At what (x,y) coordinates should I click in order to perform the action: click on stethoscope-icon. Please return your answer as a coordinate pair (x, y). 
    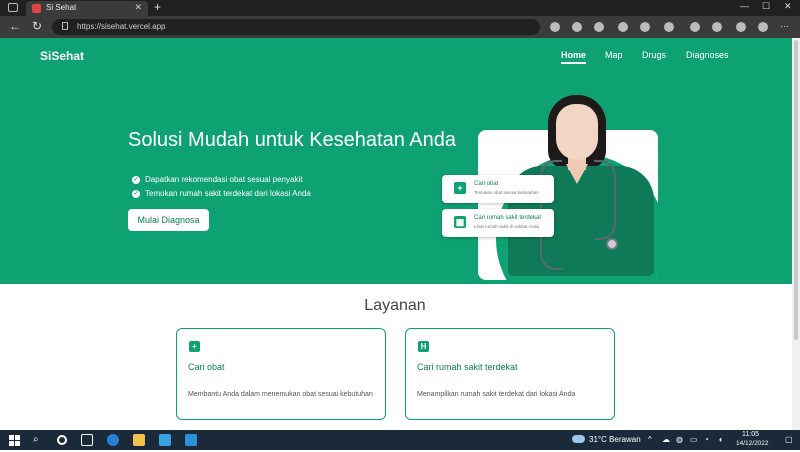
    Looking at the image, I should click on (605, 200).